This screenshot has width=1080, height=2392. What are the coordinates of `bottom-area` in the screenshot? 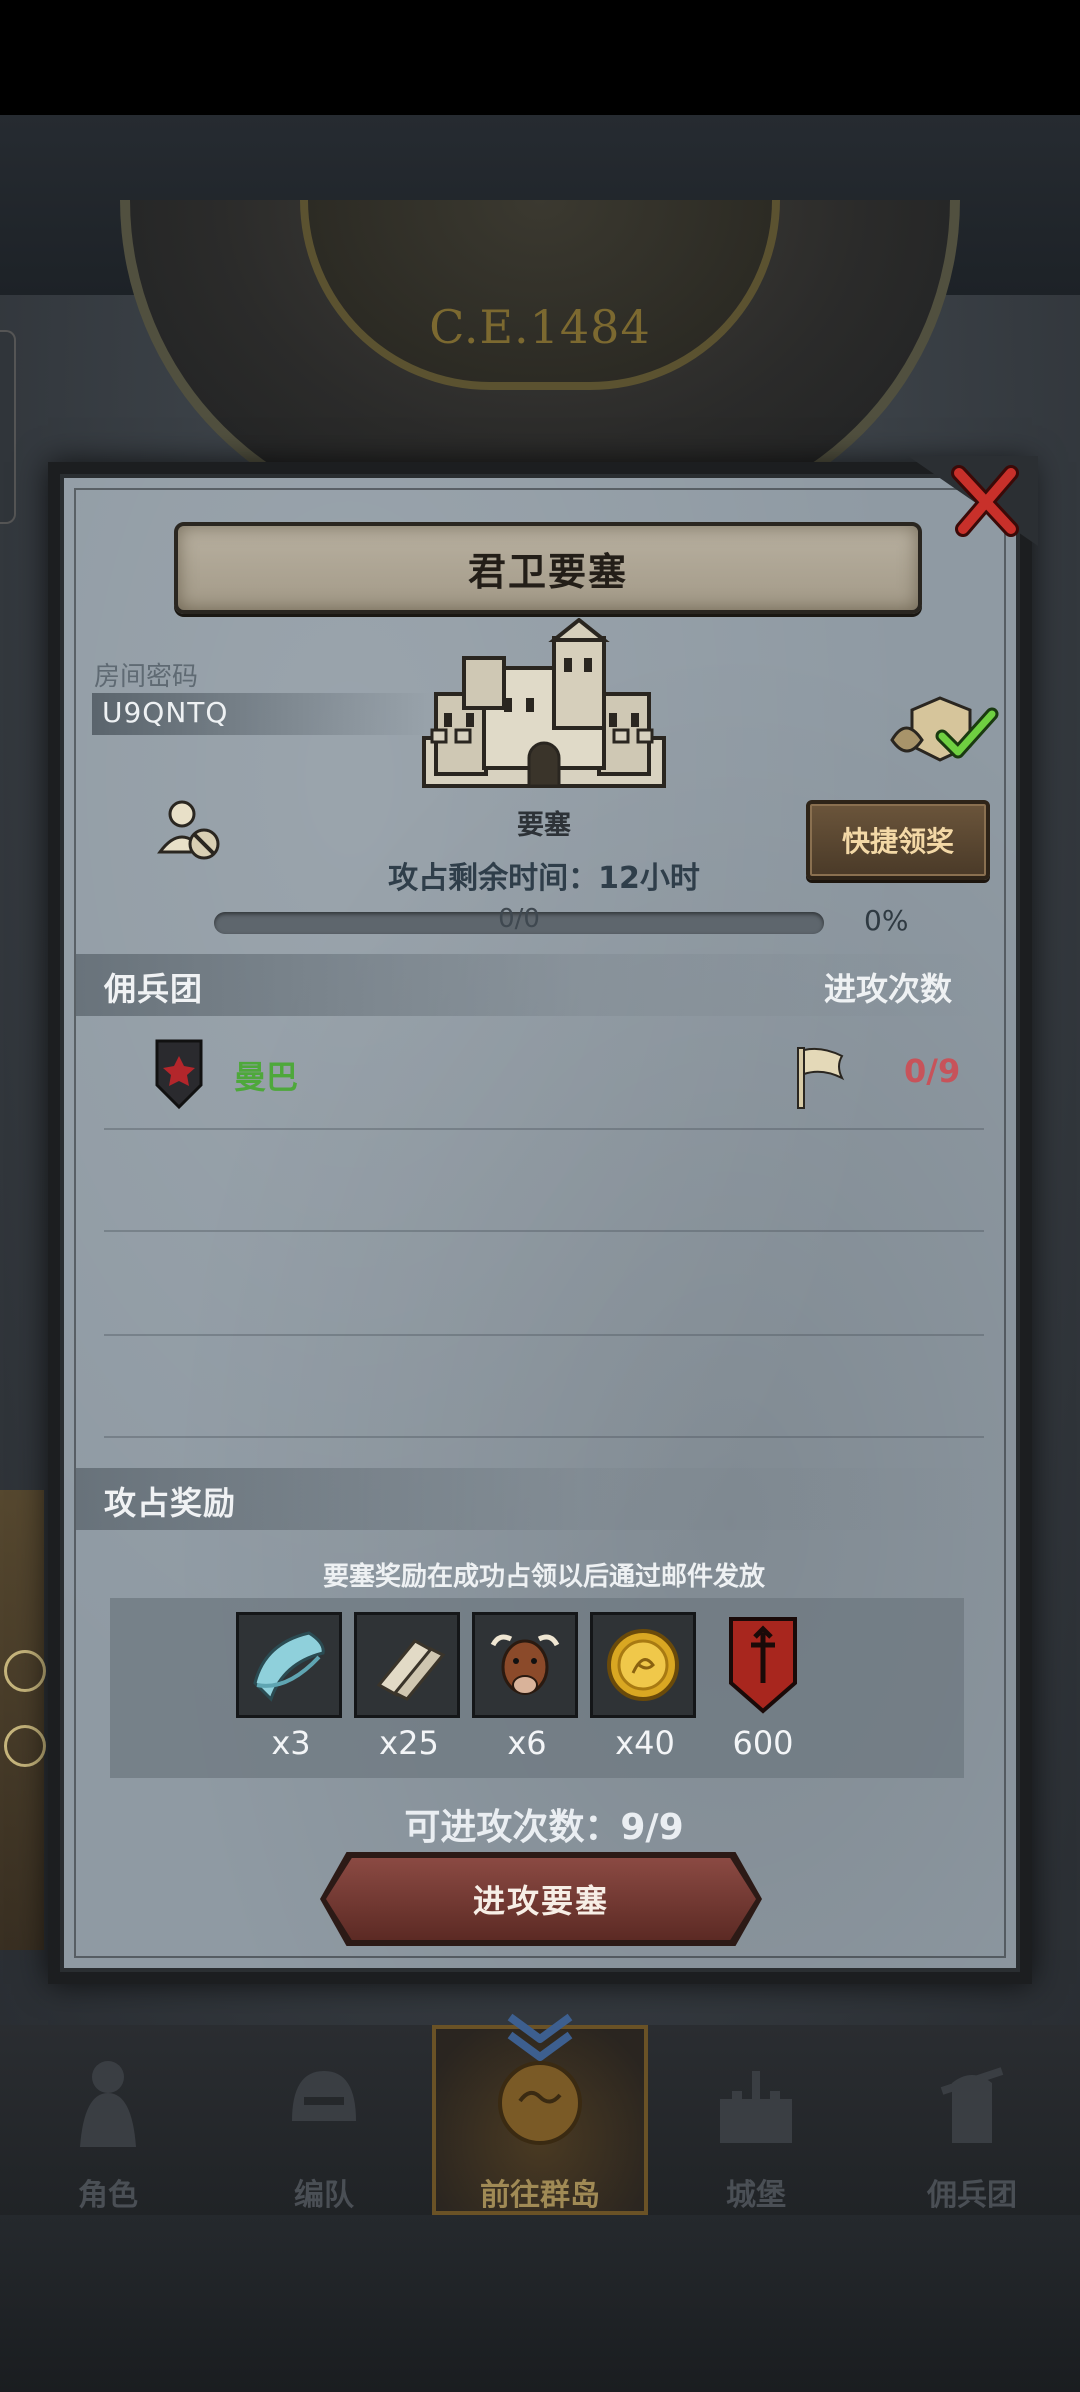 It's located at (540, 2303).